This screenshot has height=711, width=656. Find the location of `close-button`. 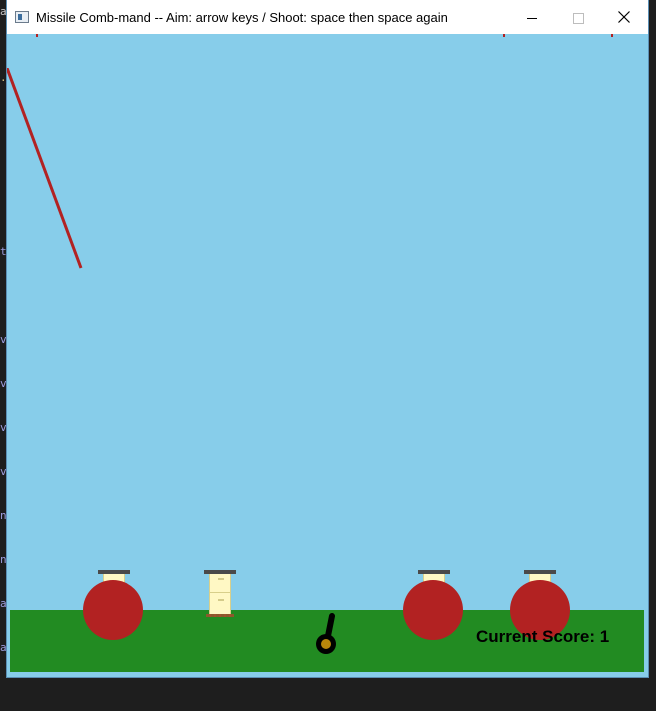

close-button is located at coordinates (624, 17).